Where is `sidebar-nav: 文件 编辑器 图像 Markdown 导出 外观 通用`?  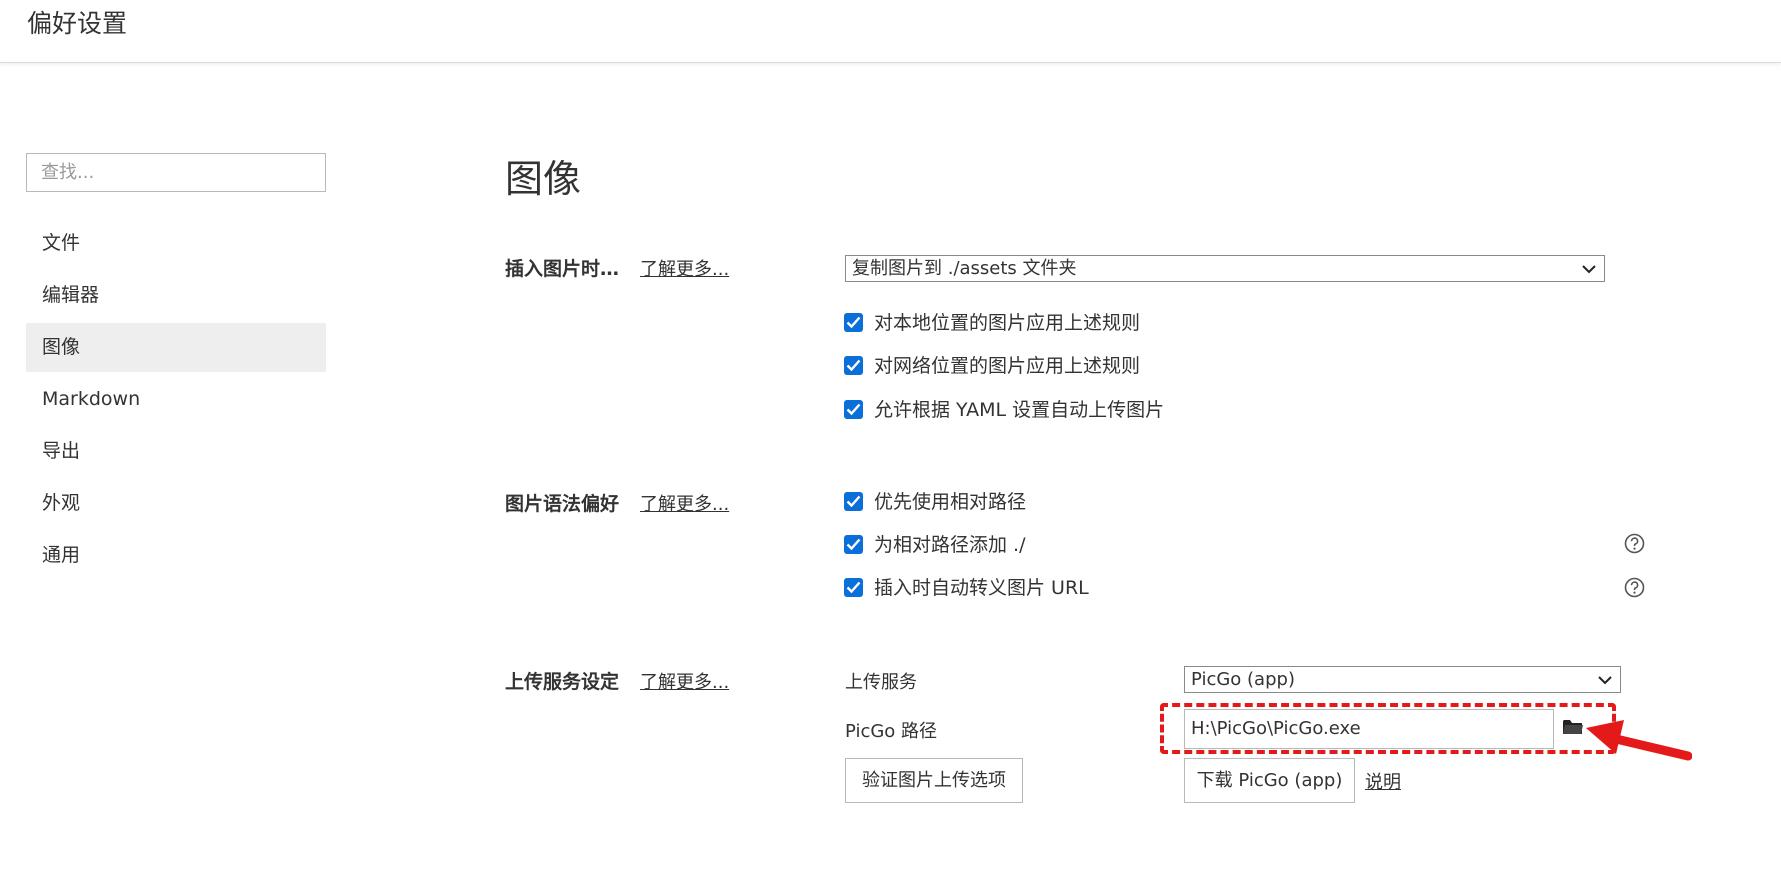
sidebar-nav: 文件 编辑器 图像 Markdown 导出 外观 通用 is located at coordinates (176, 401).